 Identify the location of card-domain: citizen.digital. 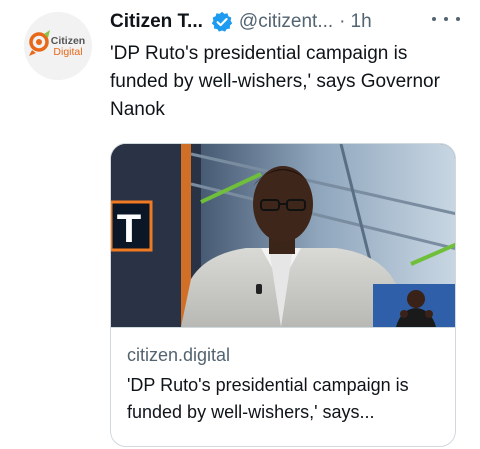
(179, 355).